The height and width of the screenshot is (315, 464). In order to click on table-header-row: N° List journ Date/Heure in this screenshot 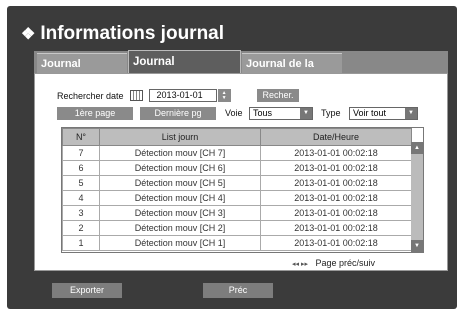, I will do `click(237, 137)`.